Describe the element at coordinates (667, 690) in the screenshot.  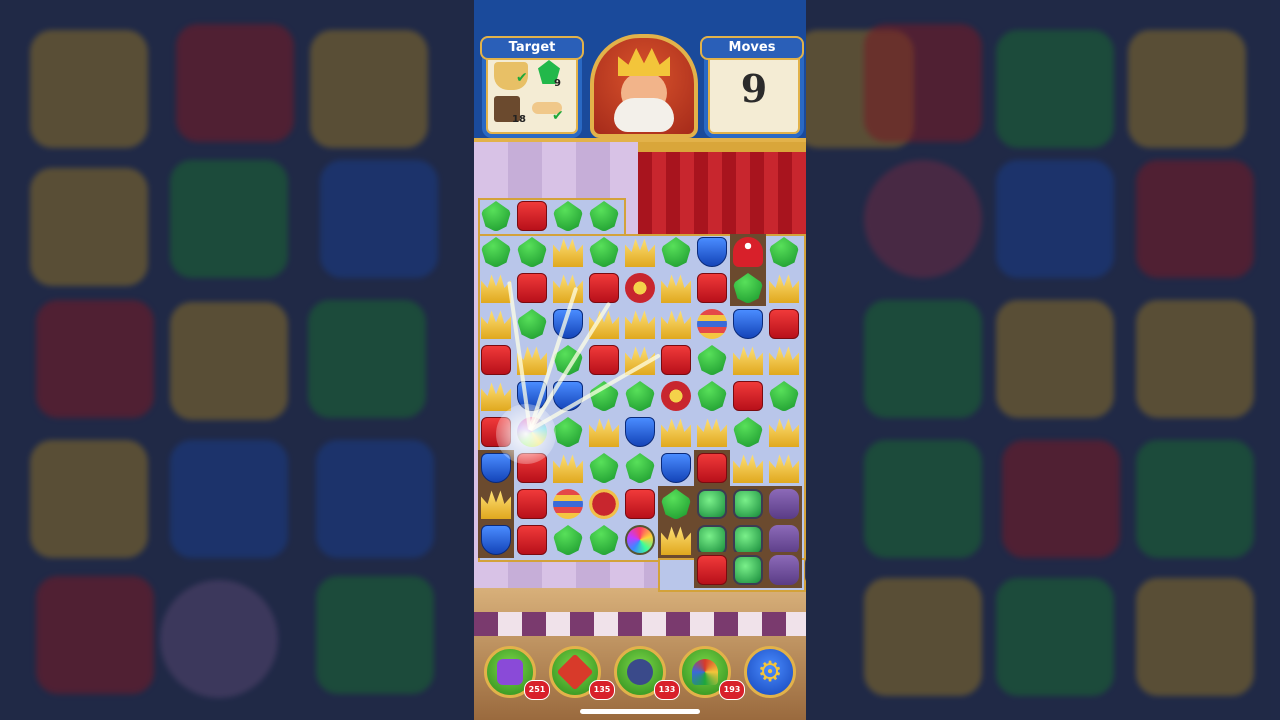
I see `cannon-booster-count: 133` at that location.